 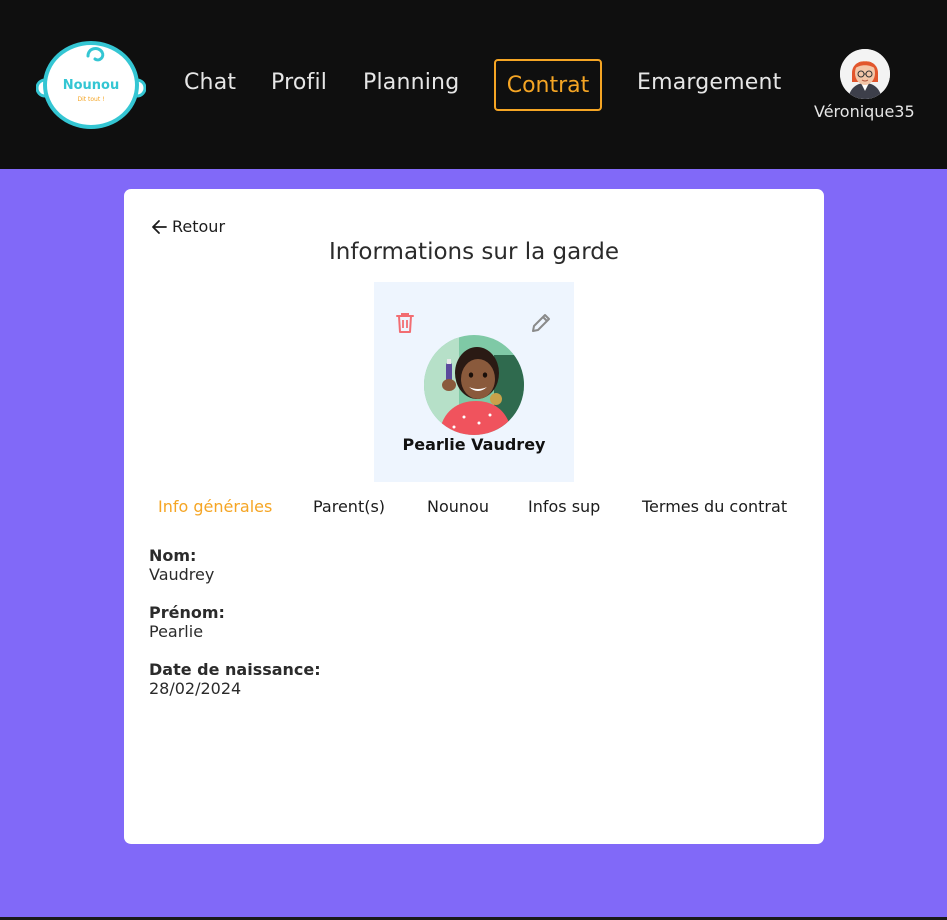 I want to click on avatar, so click(x=865, y=74).